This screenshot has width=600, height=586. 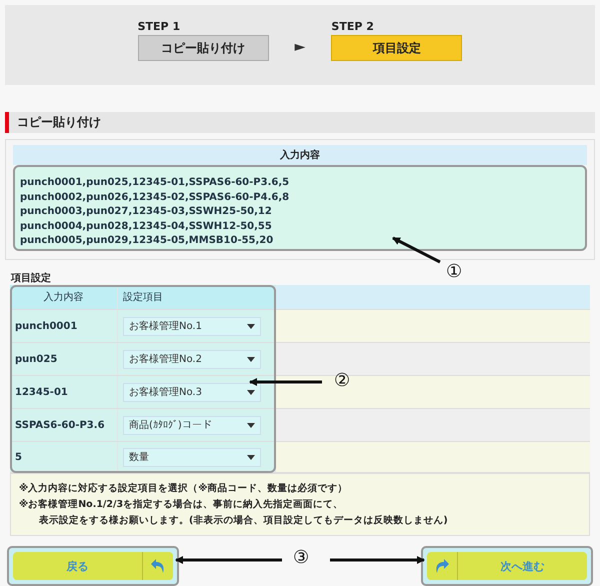 I want to click on input-line: punch0001,pun025,12345-01,SSPAS6-60-P3.6,5, so click(x=155, y=183).